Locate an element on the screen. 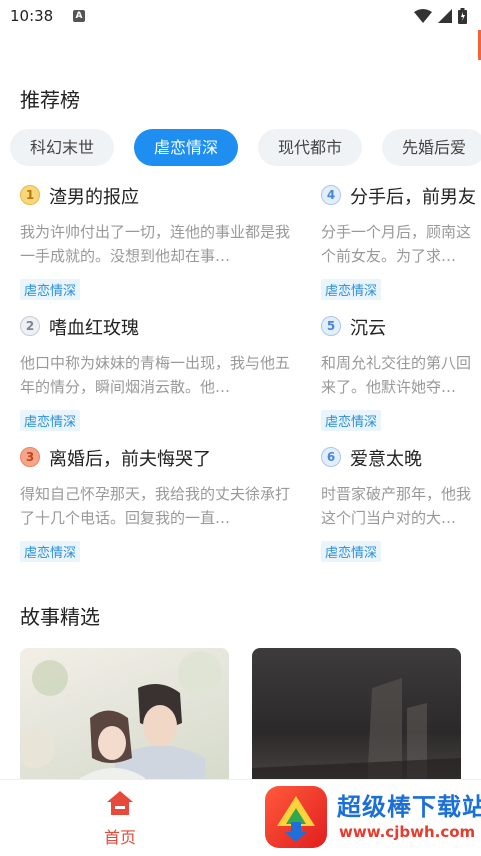 This screenshot has height=856, width=481. tab-marriage-first: 先婚后爱 is located at coordinates (431, 147).